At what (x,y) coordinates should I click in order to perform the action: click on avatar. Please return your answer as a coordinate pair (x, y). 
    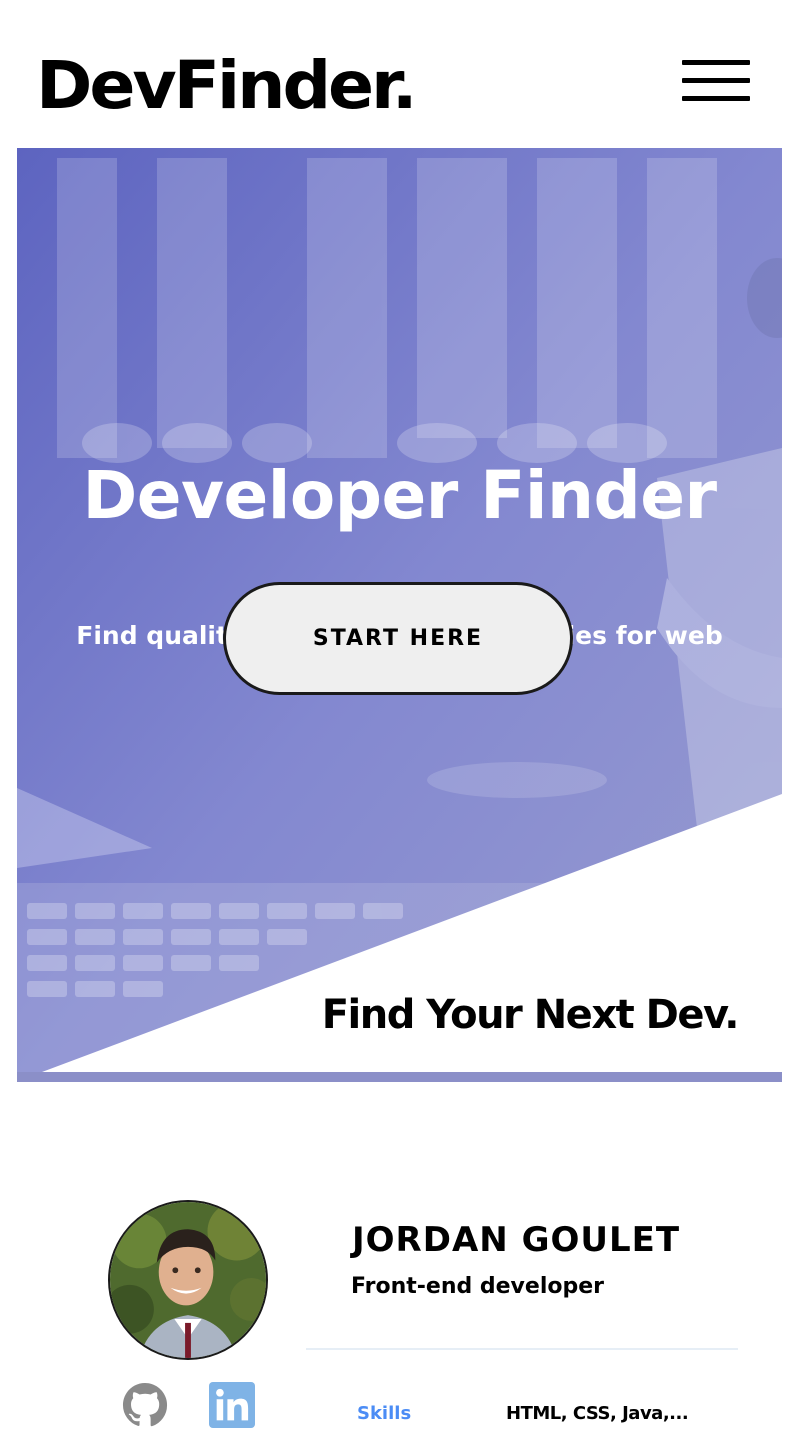
    Looking at the image, I should click on (188, 1280).